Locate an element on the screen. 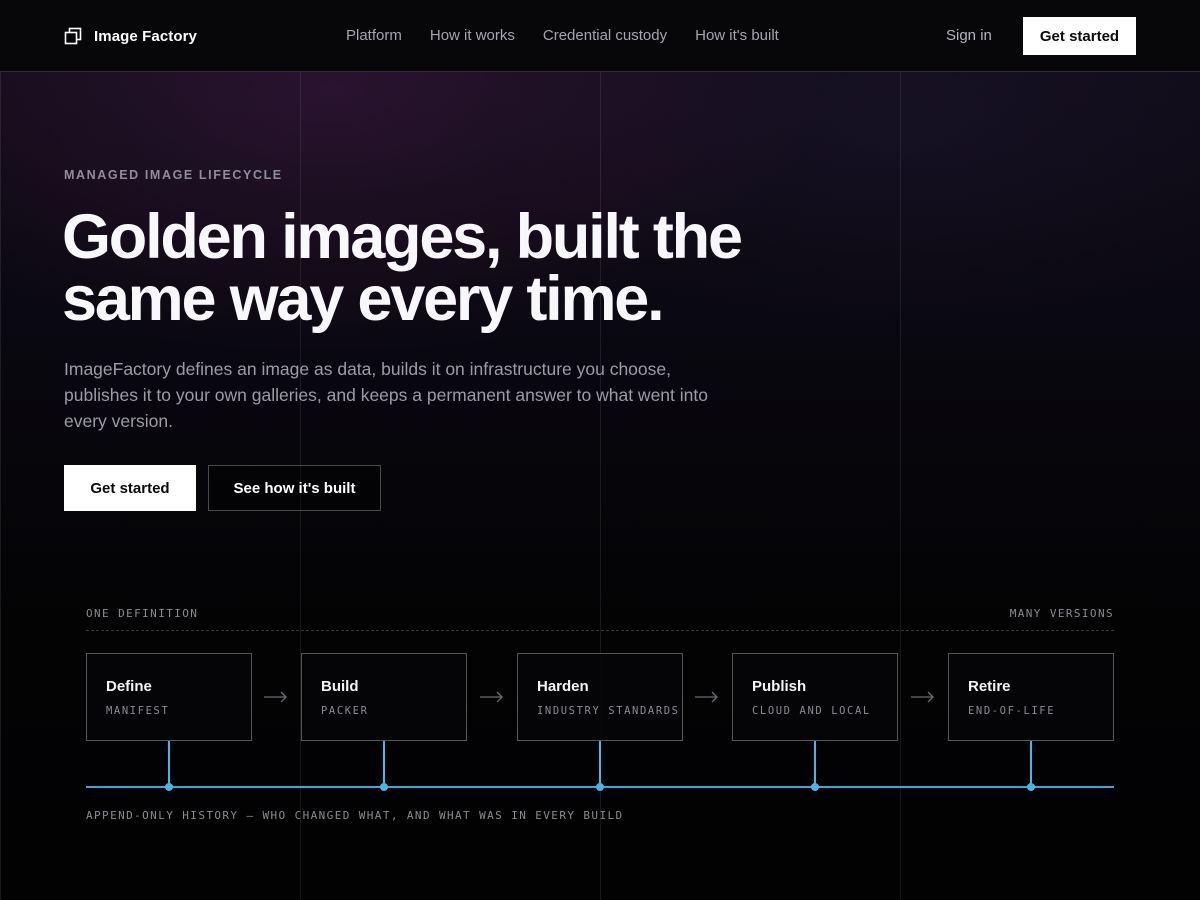 This screenshot has height=900, width=1200. pipeline-right-label: Many versions is located at coordinates (1061, 613).